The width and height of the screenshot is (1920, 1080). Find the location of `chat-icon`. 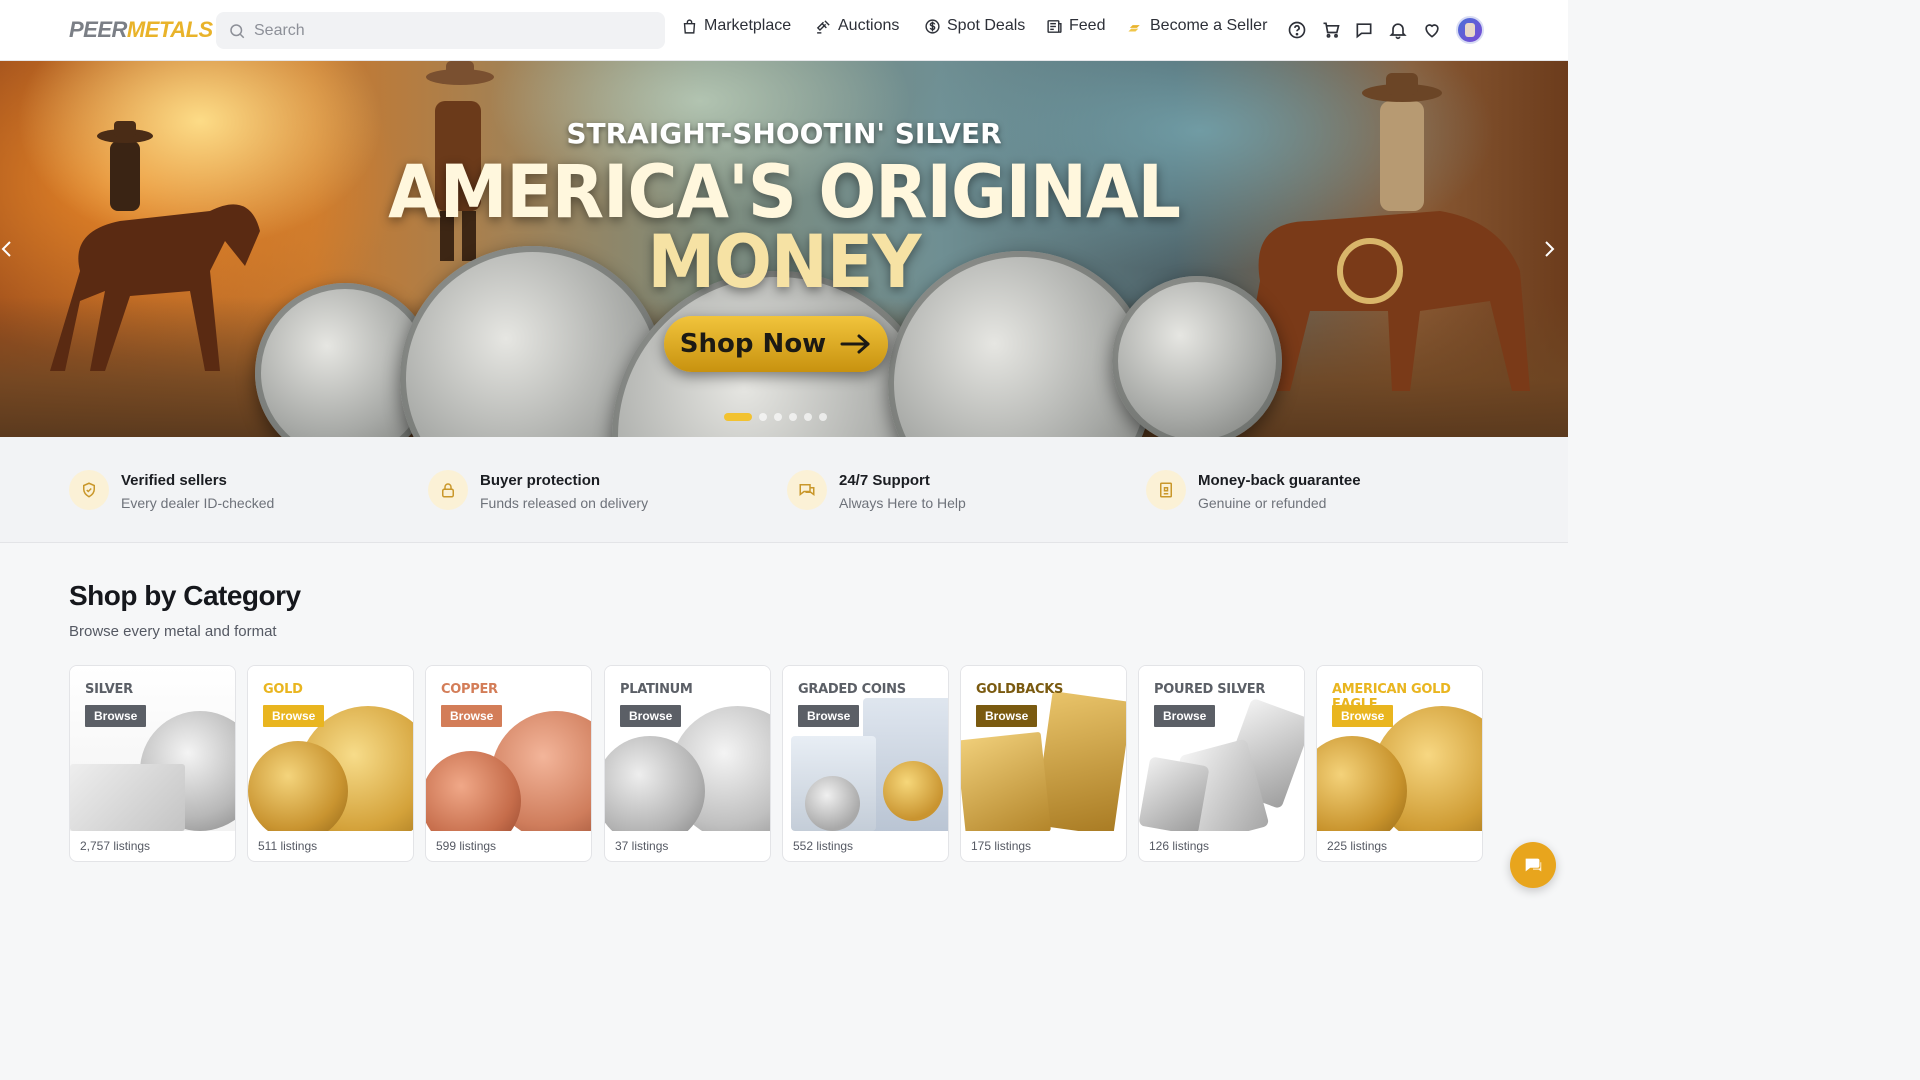

chat-icon is located at coordinates (807, 490).